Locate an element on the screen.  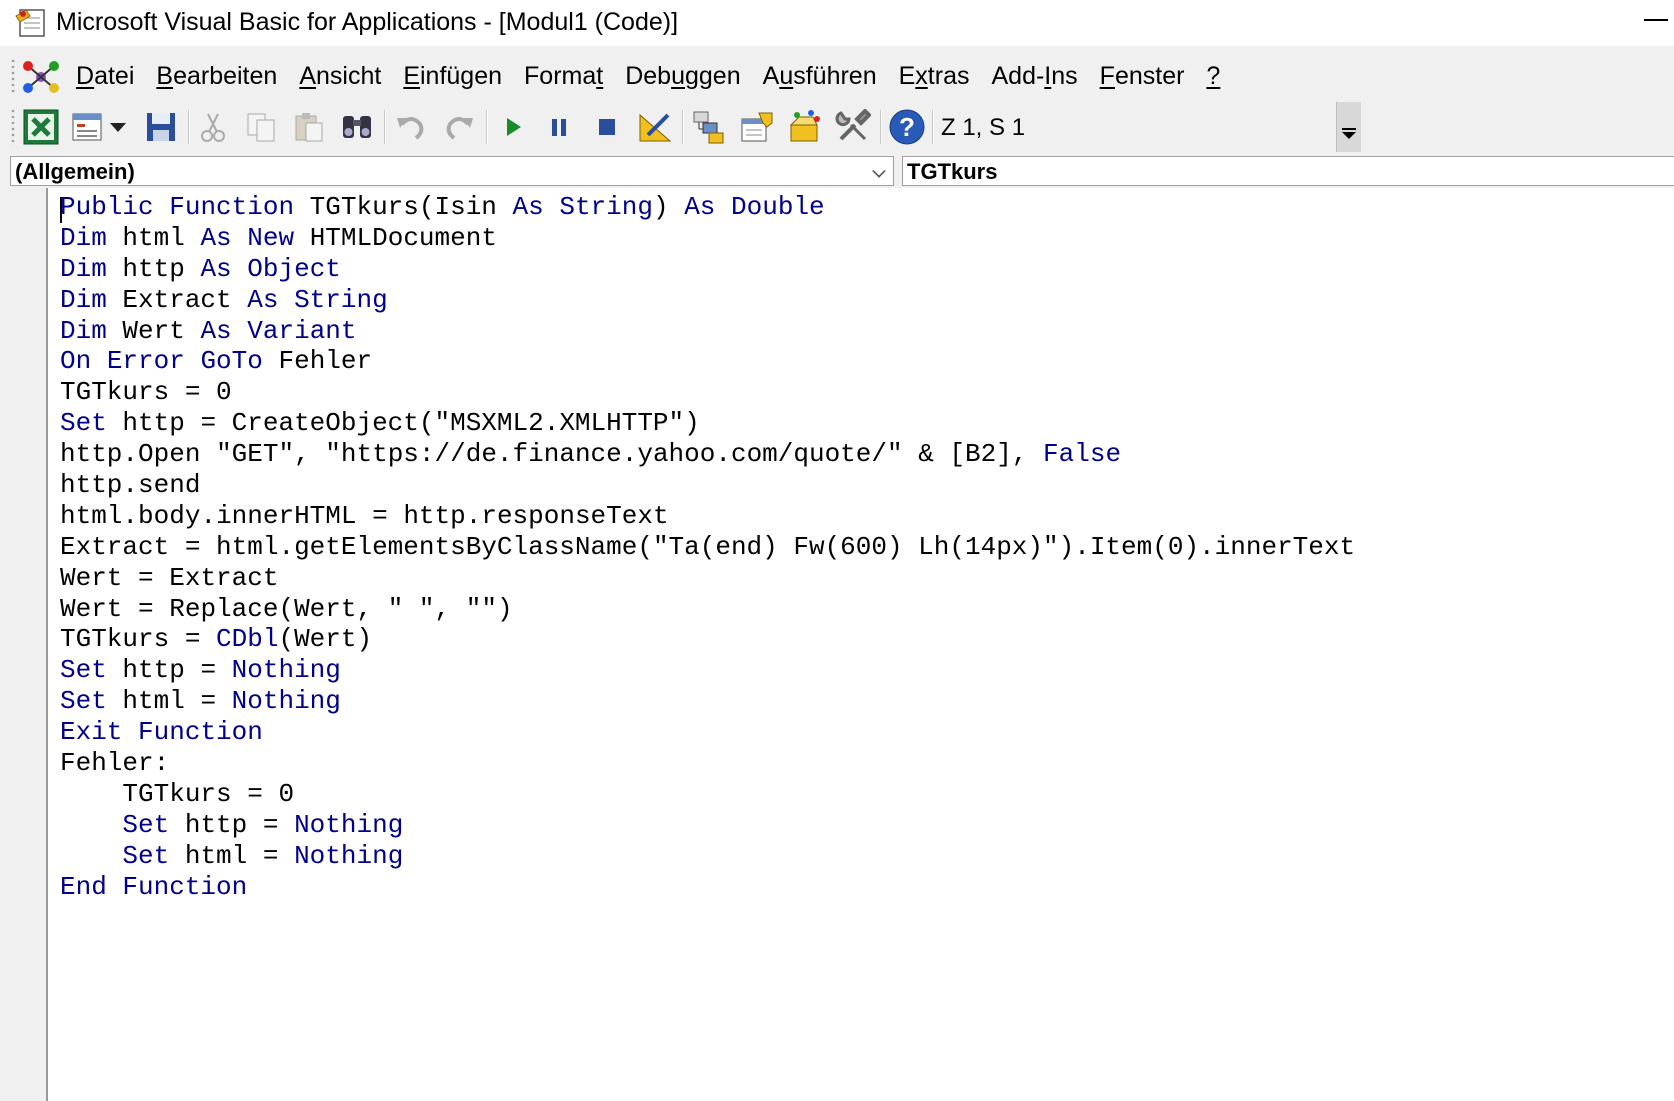
object-browser-icon is located at coordinates (805, 127).